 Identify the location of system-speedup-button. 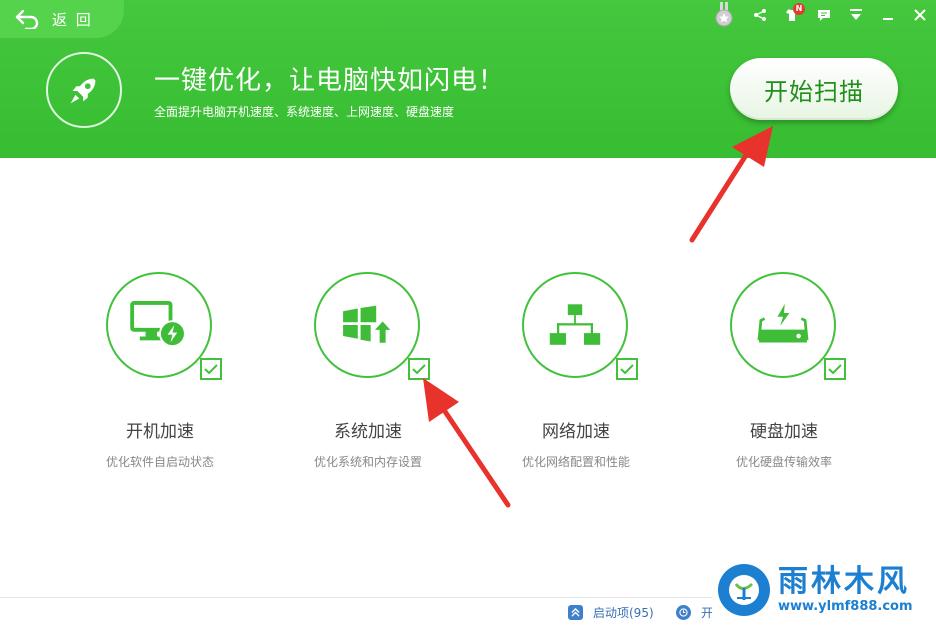
(367, 325).